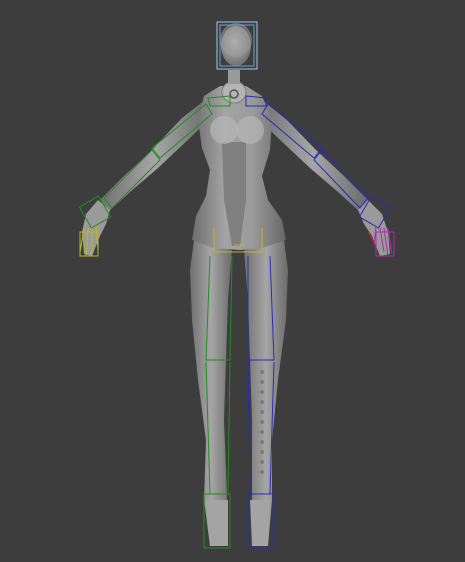 This screenshot has height=562, width=465. What do you see at coordinates (250, 130) in the screenshot?
I see `chest-right-highlight` at bounding box center [250, 130].